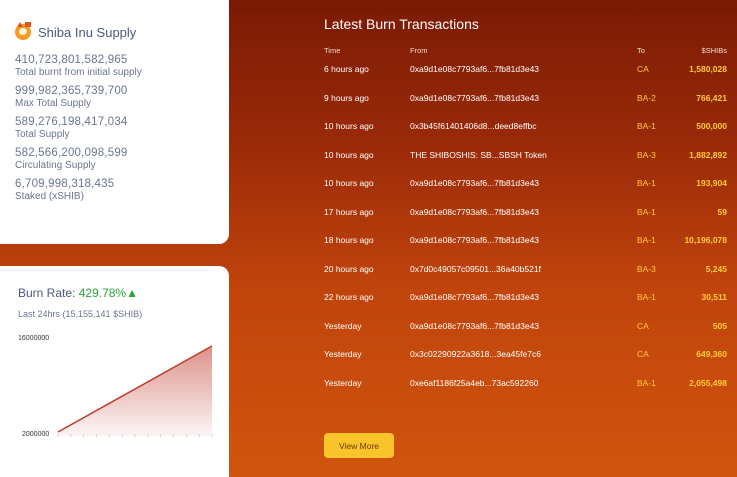  What do you see at coordinates (708, 69) in the screenshot?
I see `cell-amount: 1,580,028` at bounding box center [708, 69].